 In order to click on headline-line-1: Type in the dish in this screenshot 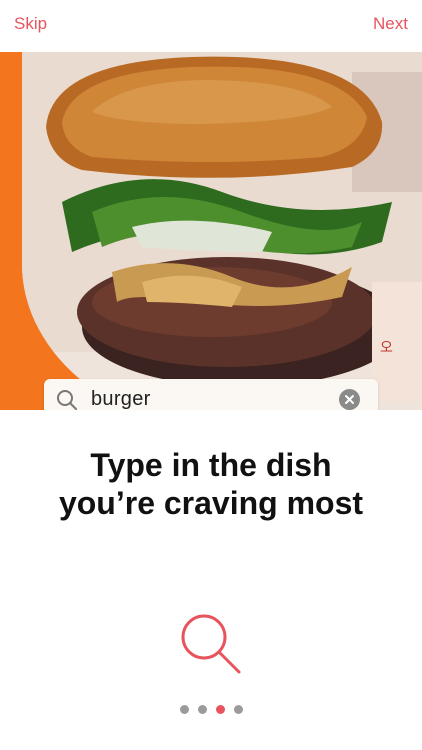, I will do `click(211, 465)`.